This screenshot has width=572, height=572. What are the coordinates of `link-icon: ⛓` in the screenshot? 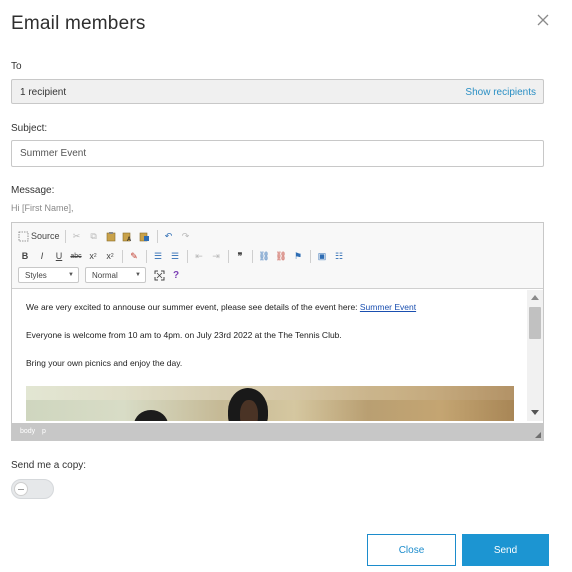 It's located at (264, 256).